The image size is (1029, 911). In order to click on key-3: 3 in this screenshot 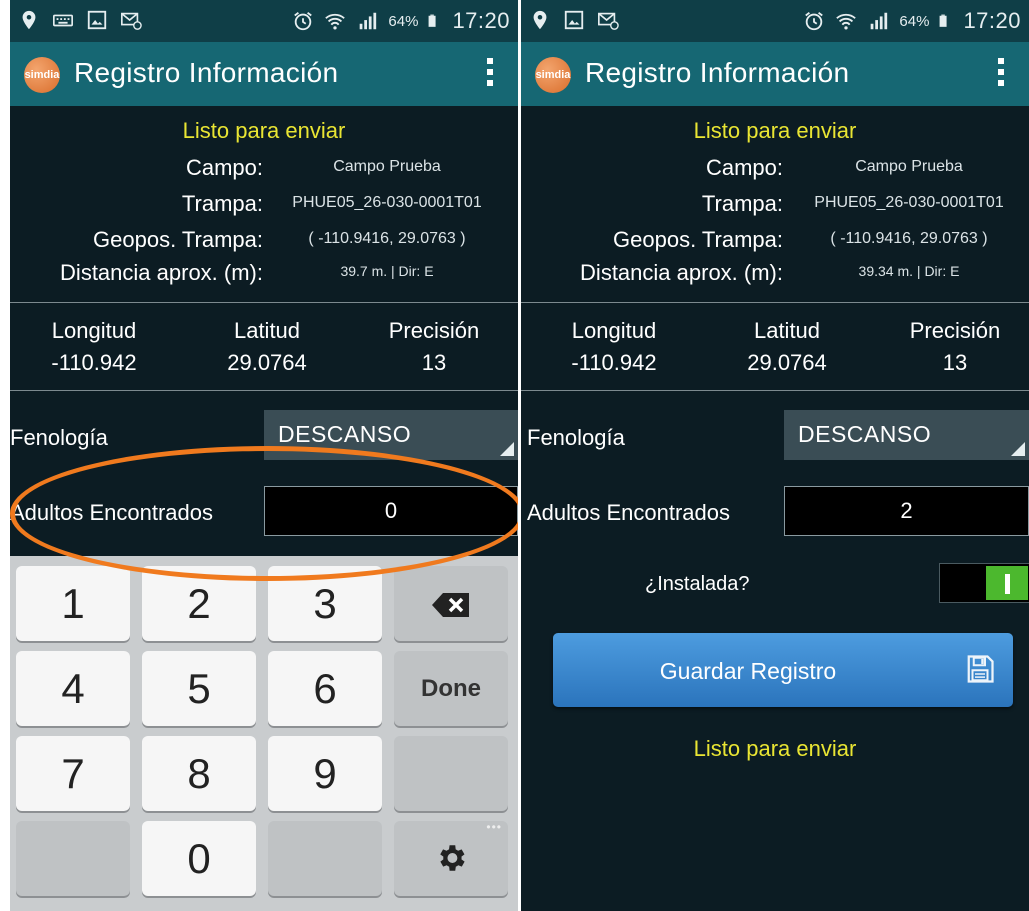, I will do `click(325, 603)`.